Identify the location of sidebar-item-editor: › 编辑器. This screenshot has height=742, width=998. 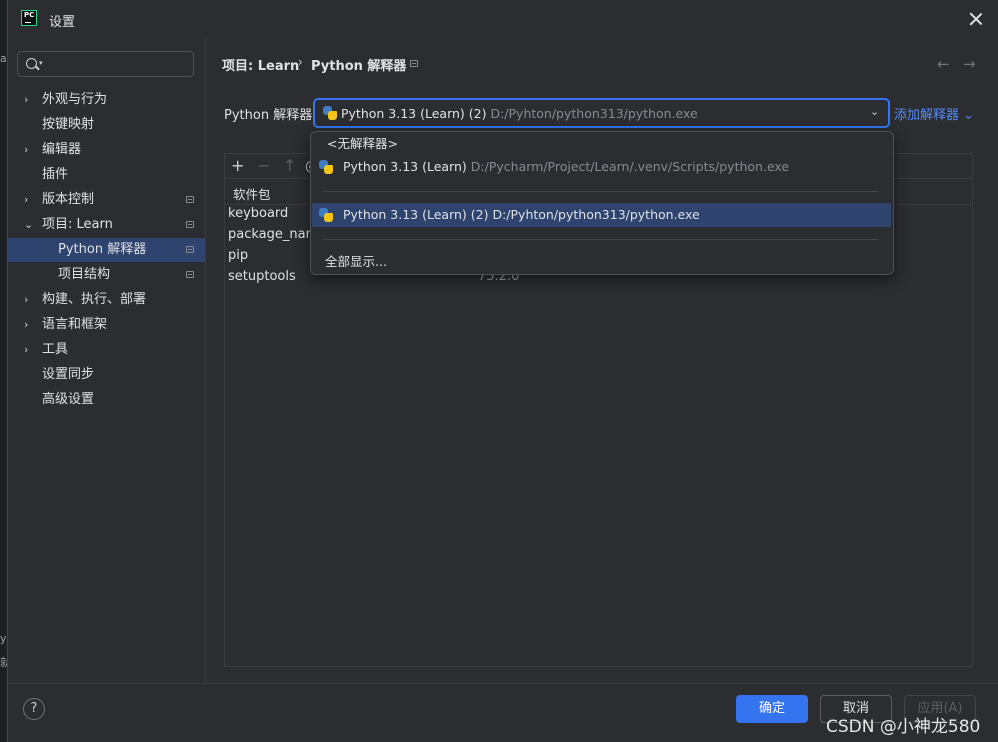
(106, 150).